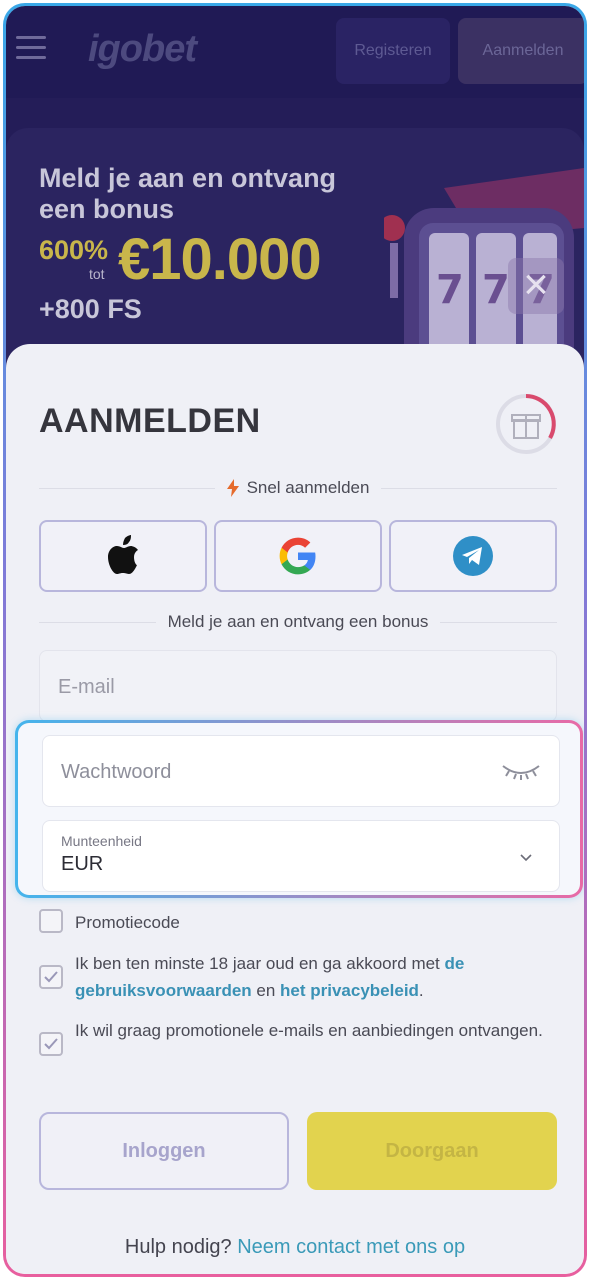 The width and height of the screenshot is (590, 1280). I want to click on page-title: AANMELDEN, so click(150, 421).